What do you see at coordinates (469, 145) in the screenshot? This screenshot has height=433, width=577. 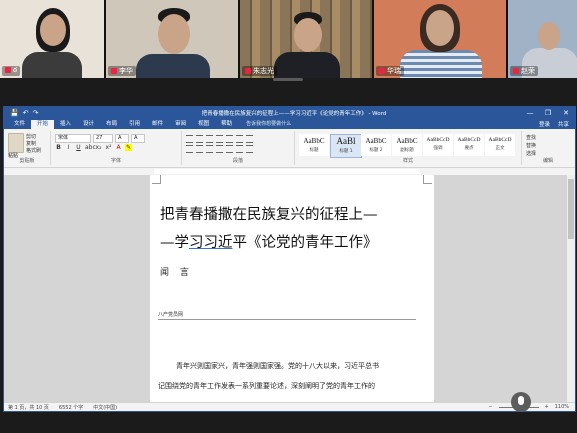 I see `style-strong: AaBbCcD 要点` at bounding box center [469, 145].